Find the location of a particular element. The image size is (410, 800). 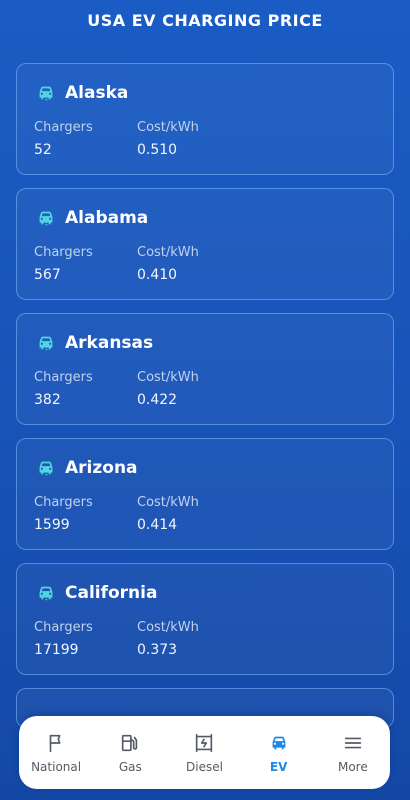

gas-pump-icon is located at coordinates (130, 742).